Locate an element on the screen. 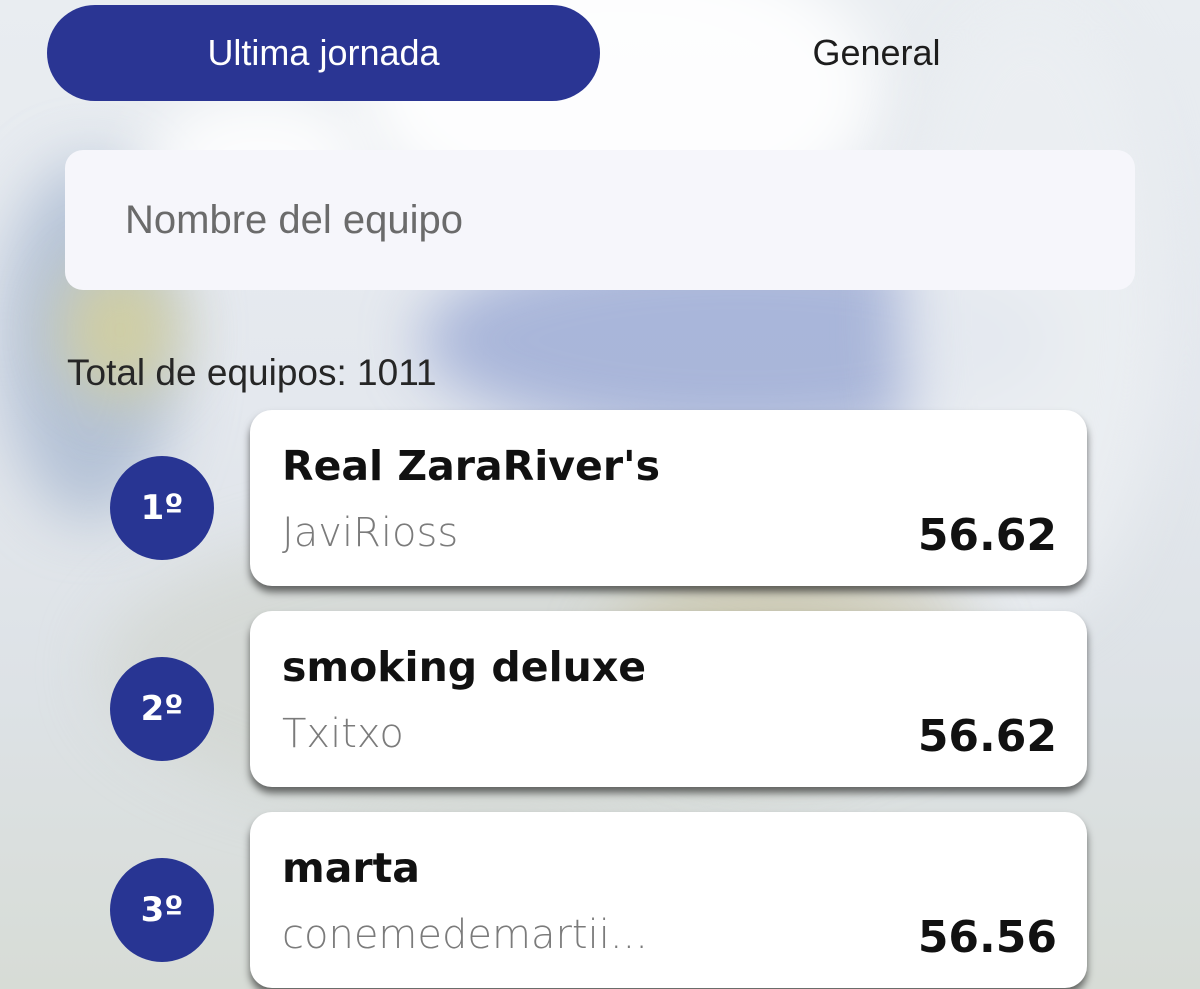  team-card: Real ZaraRiver's JaviRioss 56.62 is located at coordinates (668, 498).